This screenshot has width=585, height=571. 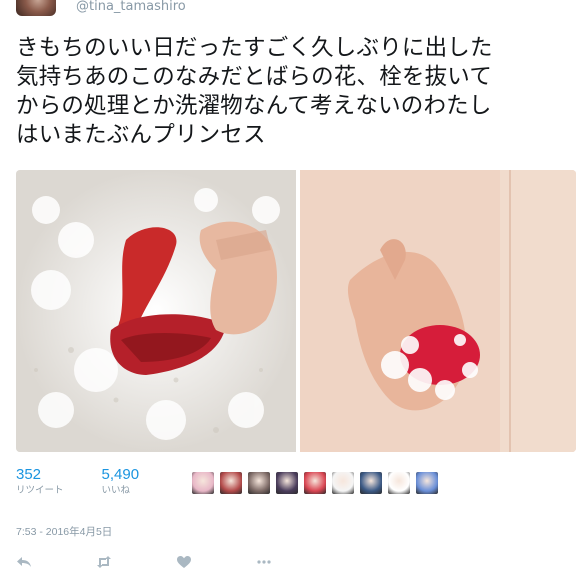 What do you see at coordinates (254, 77) in the screenshot?
I see `tweet-text-line: 気持ちあのこのなみだとばらの花、栓を抜いて` at bounding box center [254, 77].